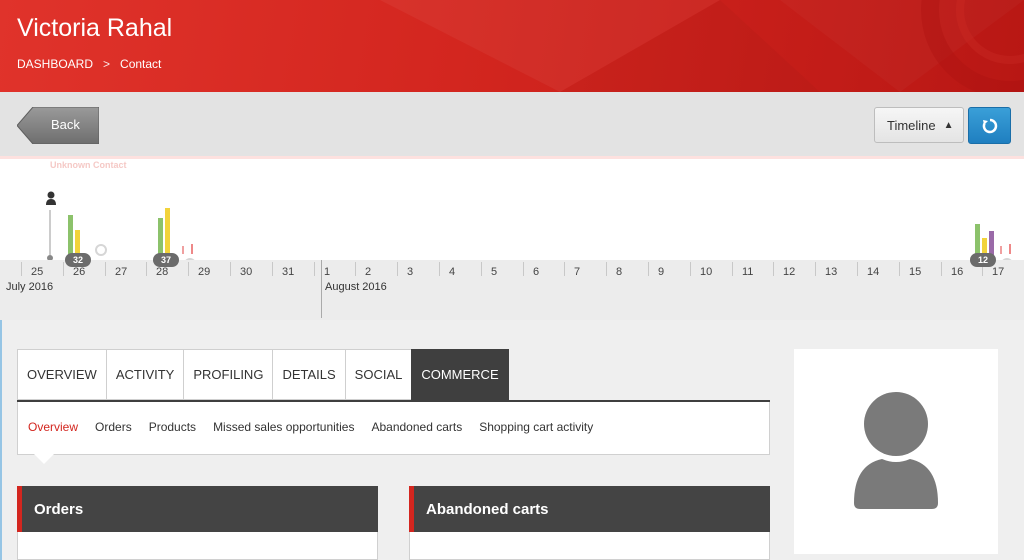 This screenshot has height=560, width=1024. What do you see at coordinates (162, 272) in the screenshot?
I see `day-label: 28` at bounding box center [162, 272].